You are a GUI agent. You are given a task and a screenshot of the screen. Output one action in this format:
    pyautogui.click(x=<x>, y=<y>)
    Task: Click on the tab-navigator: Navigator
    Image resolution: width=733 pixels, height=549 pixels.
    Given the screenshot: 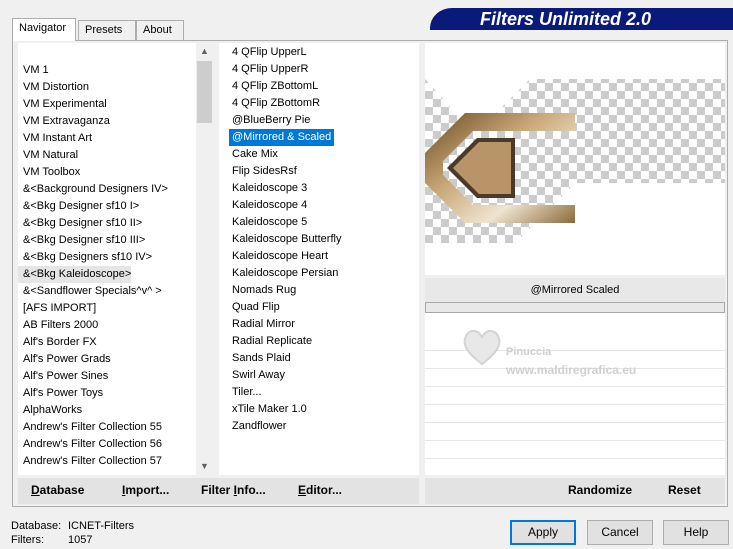 What is the action you would take?
    pyautogui.click(x=44, y=29)
    